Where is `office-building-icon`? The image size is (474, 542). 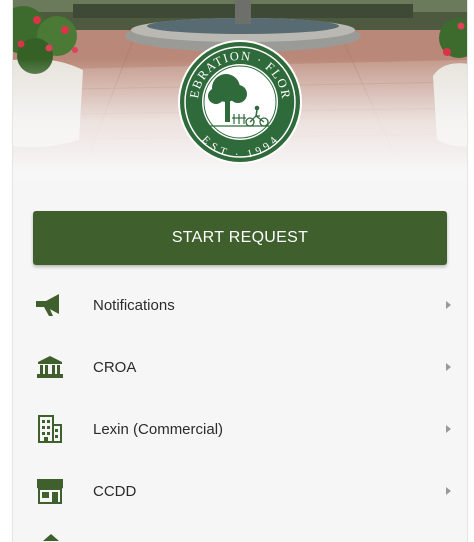 office-building-icon is located at coordinates (50, 429).